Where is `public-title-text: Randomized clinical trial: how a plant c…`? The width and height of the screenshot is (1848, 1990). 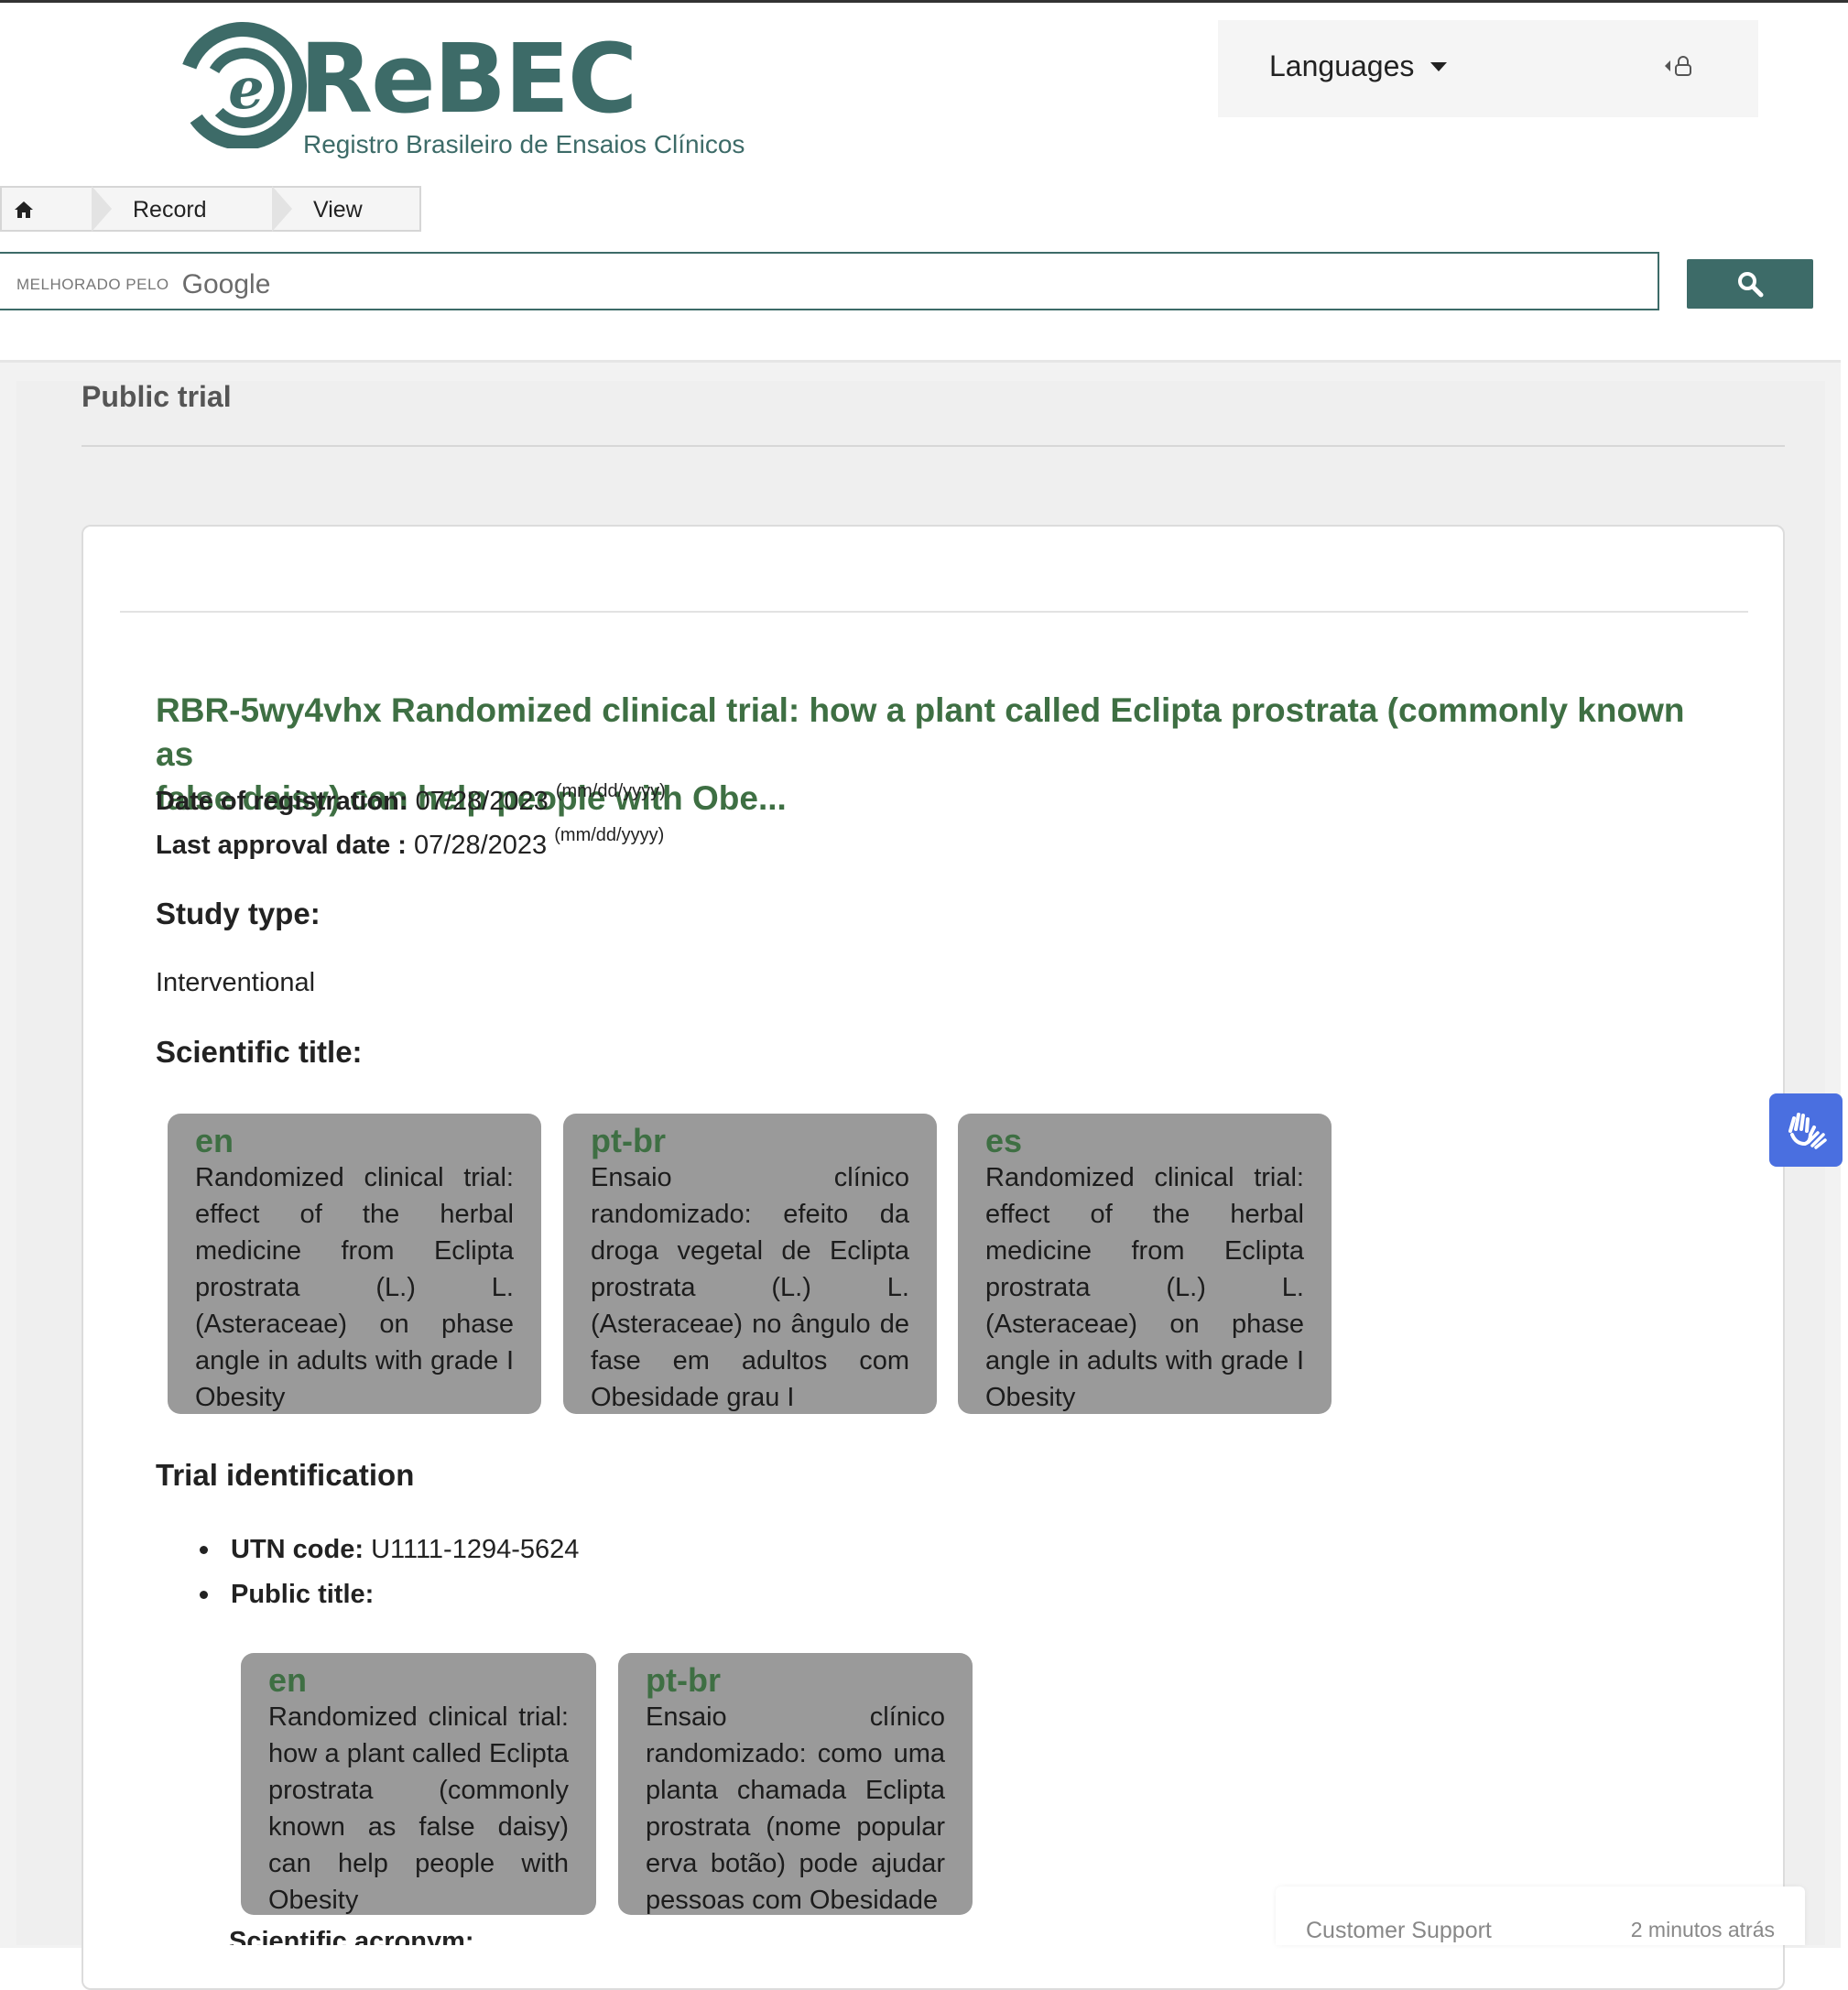 public-title-text: Randomized clinical trial: how a plant c… is located at coordinates (419, 1809).